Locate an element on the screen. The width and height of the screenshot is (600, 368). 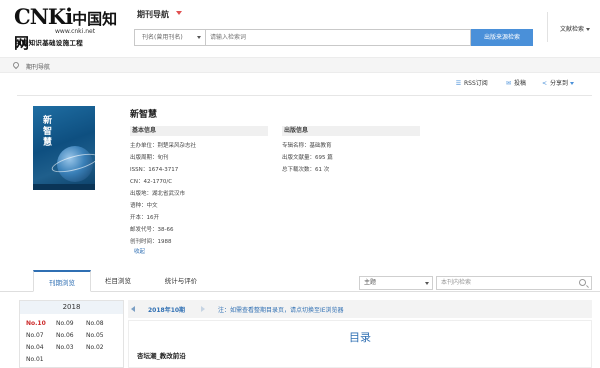
issue-link: No.08 is located at coordinates (95, 323).